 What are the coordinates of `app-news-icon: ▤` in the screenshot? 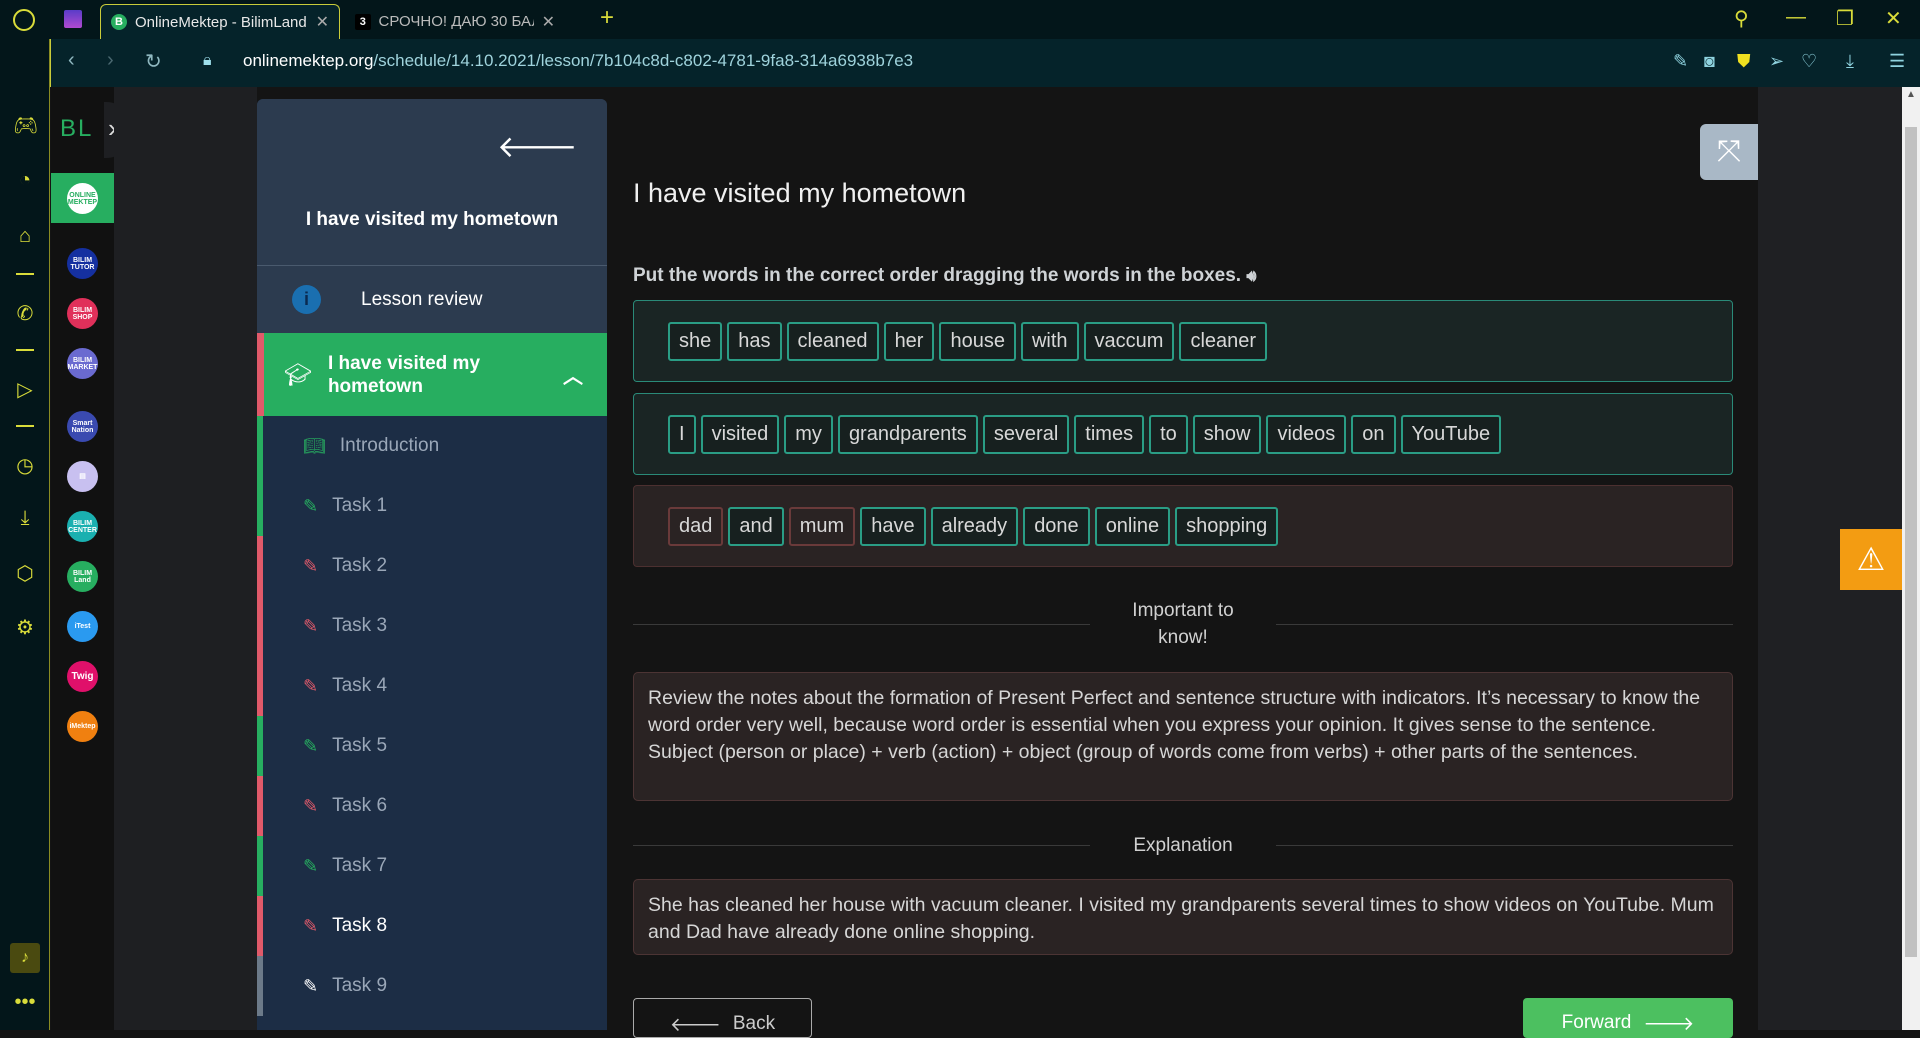 It's located at (82, 476).